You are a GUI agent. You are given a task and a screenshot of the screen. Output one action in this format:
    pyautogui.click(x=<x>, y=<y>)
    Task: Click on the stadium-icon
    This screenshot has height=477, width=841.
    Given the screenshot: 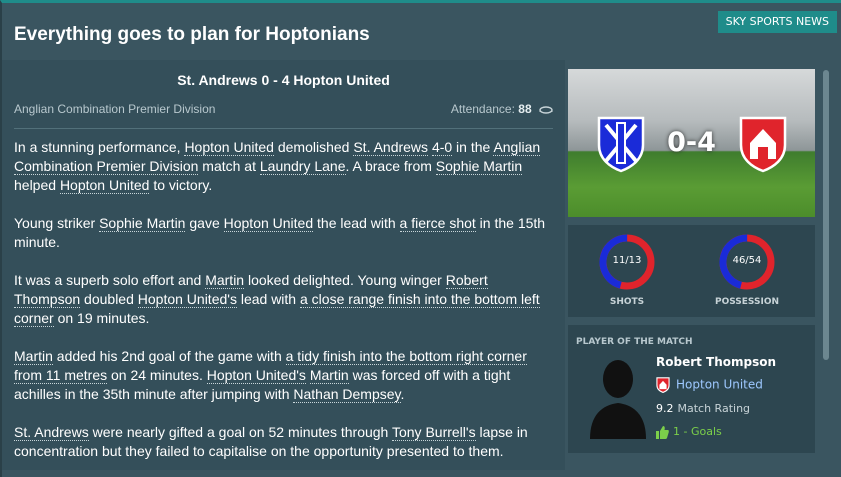 What is the action you would take?
    pyautogui.click(x=546, y=110)
    